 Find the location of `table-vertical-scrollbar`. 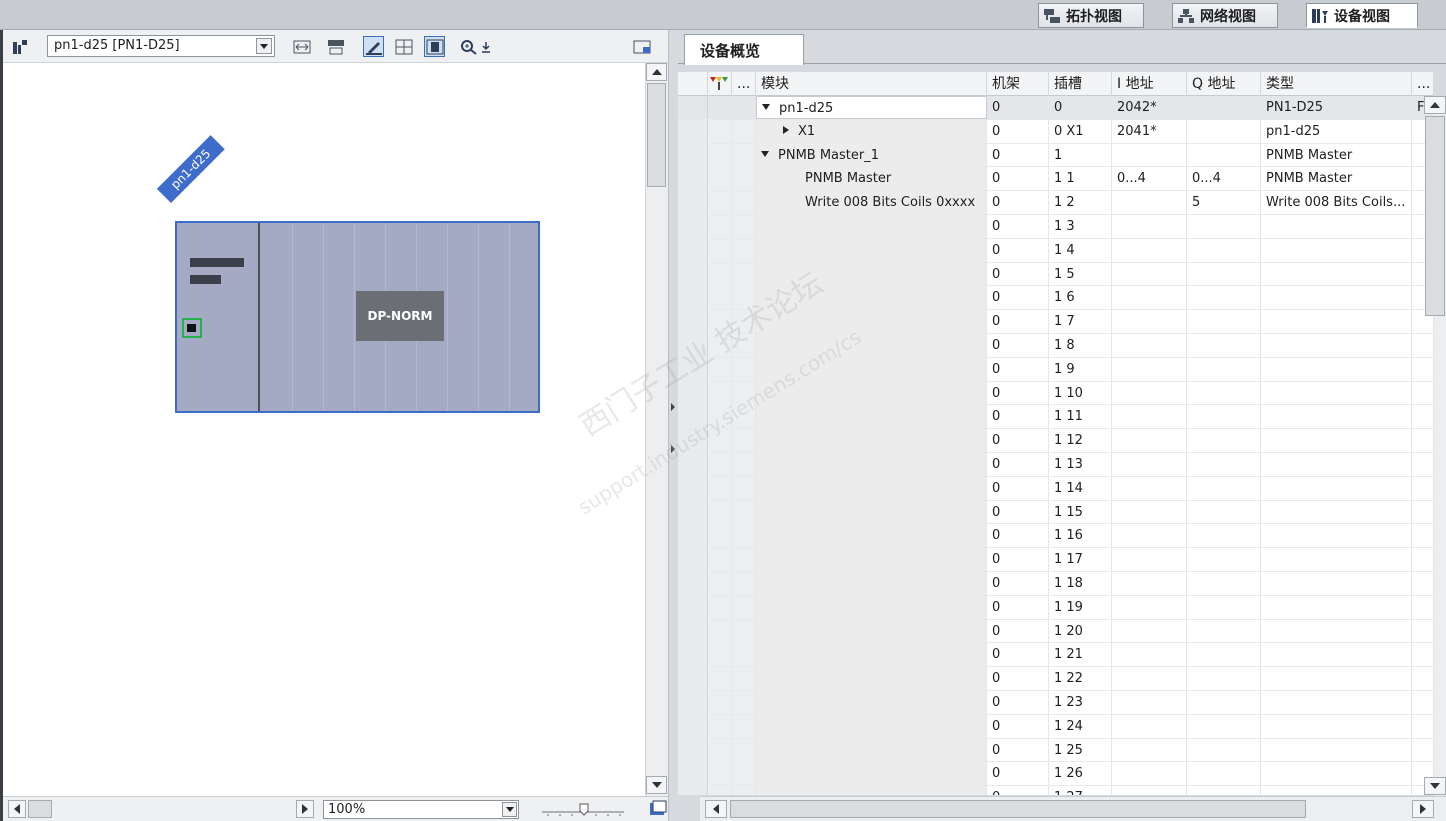

table-vertical-scrollbar is located at coordinates (1435, 446).